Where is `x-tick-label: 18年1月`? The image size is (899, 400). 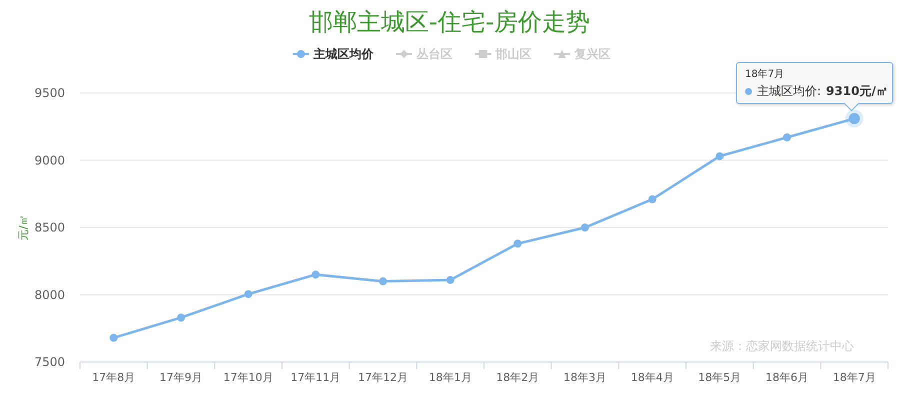 x-tick-label: 18年1月 is located at coordinates (450, 377).